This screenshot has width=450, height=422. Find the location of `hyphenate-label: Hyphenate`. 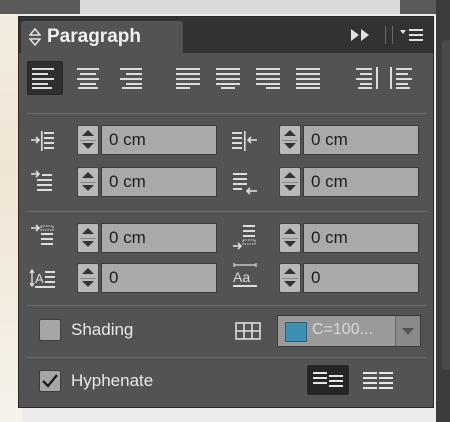

hyphenate-label: Hyphenate is located at coordinates (112, 380).